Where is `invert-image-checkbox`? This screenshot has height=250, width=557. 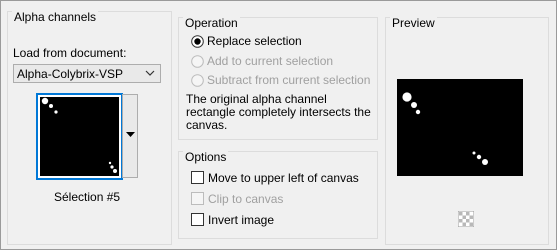
invert-image-checkbox is located at coordinates (197, 219).